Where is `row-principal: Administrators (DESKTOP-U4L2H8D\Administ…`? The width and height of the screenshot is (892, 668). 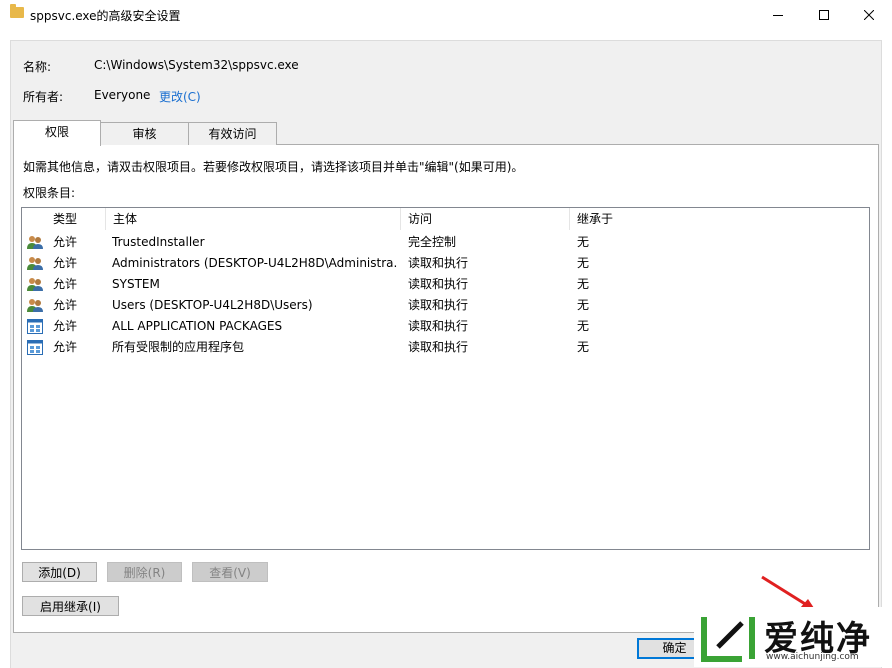 row-principal: Administrators (DESKTOP-U4L2H8D\Administ… is located at coordinates (254, 263).